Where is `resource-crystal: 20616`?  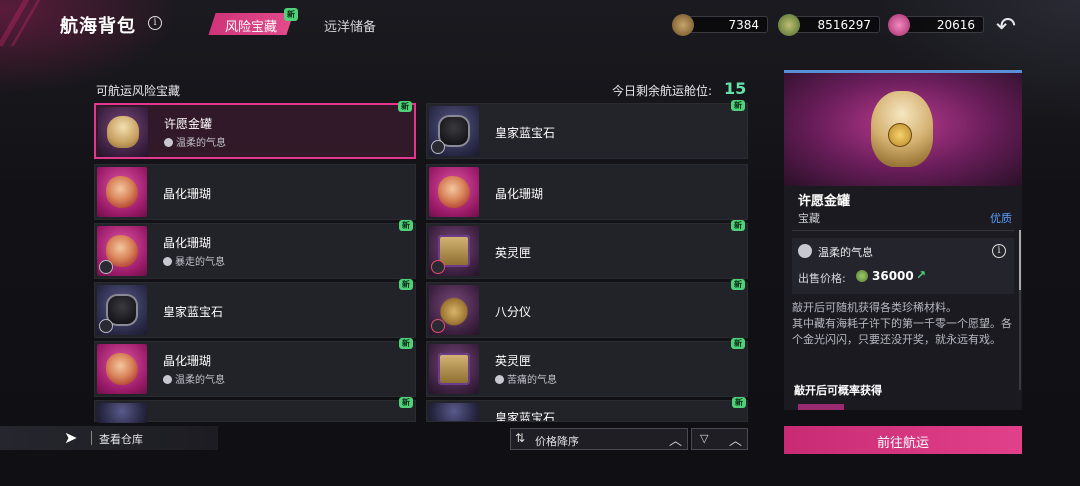 resource-crystal: 20616 is located at coordinates (936, 25).